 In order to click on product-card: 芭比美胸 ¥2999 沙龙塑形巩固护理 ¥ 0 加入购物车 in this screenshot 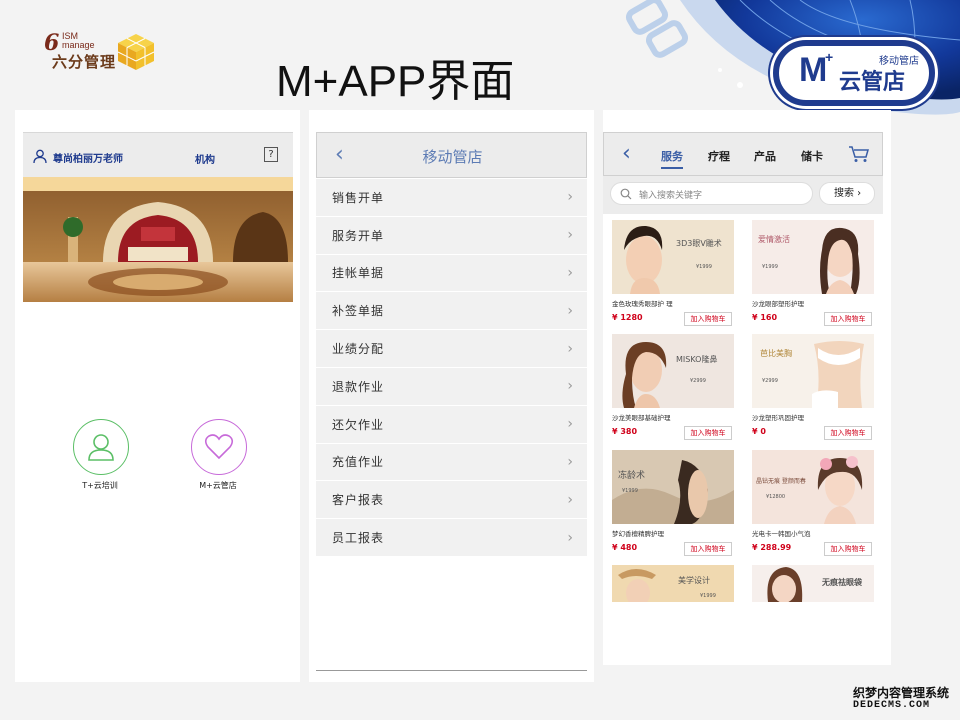, I will do `click(813, 387)`.